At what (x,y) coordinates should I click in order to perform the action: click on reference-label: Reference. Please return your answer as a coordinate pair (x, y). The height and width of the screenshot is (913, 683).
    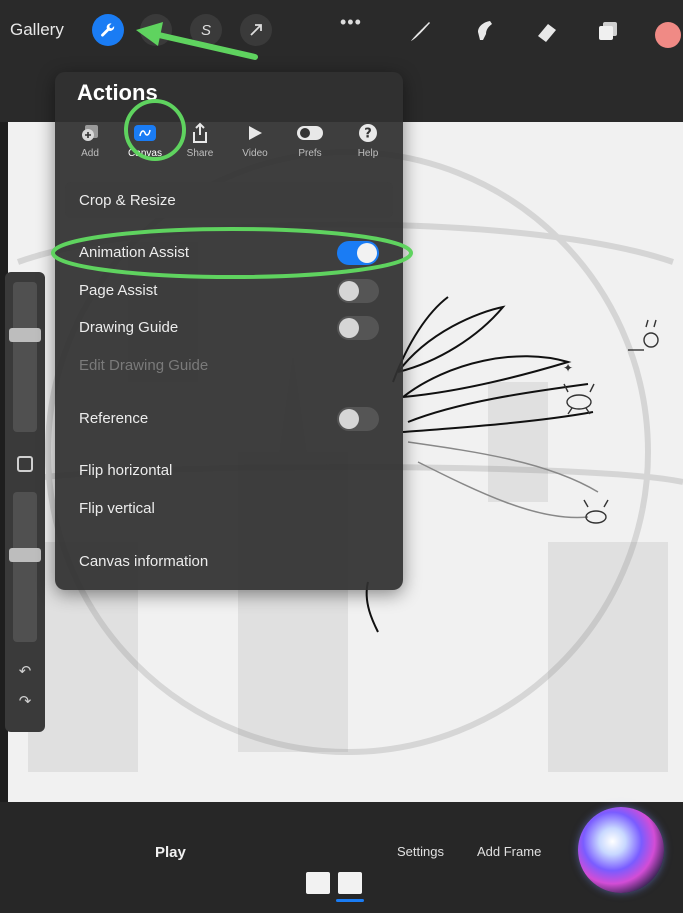
    Looking at the image, I should click on (114, 418).